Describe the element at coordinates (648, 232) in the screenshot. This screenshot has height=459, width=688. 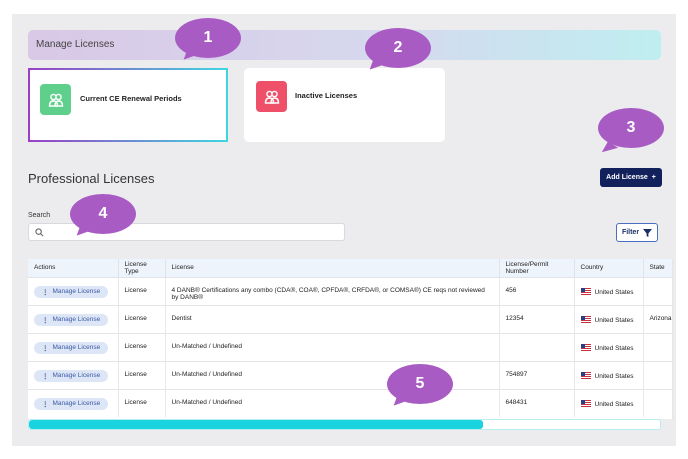
I see `funnel-icon` at that location.